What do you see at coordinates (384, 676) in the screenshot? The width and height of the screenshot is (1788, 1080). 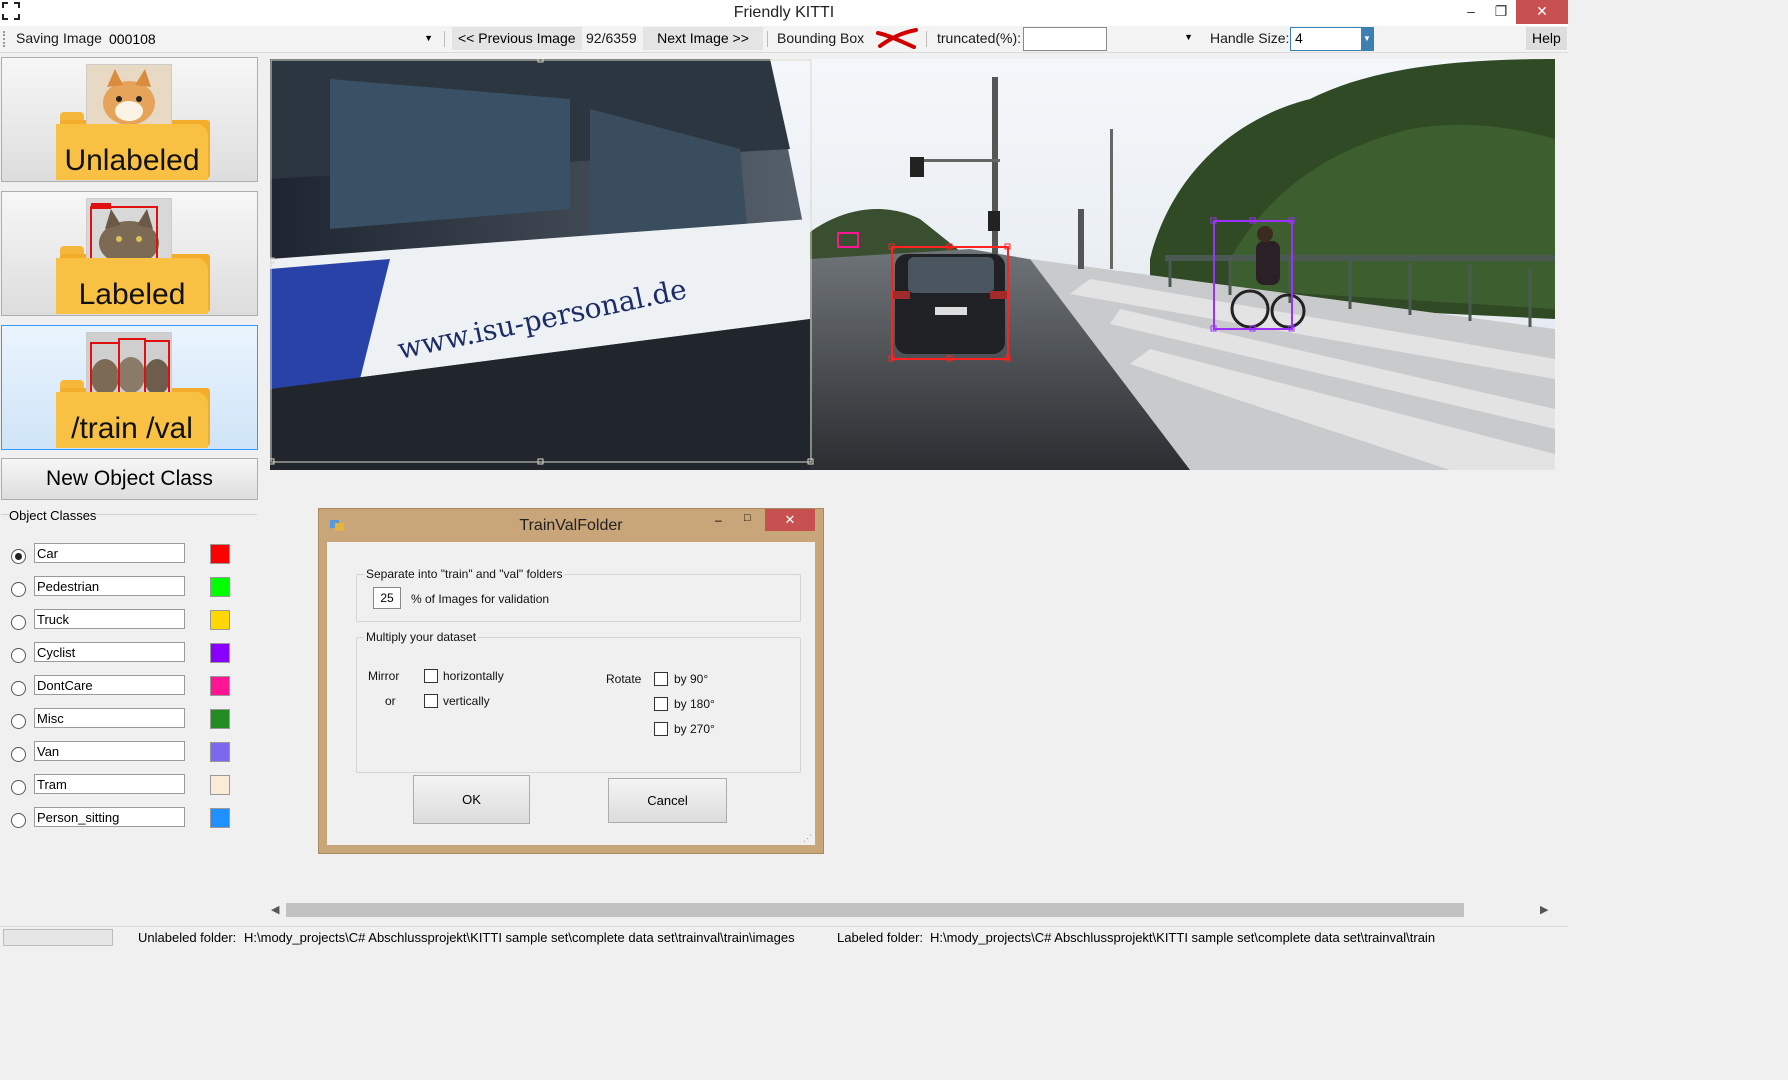 I see `mirror-label: Mirror` at bounding box center [384, 676].